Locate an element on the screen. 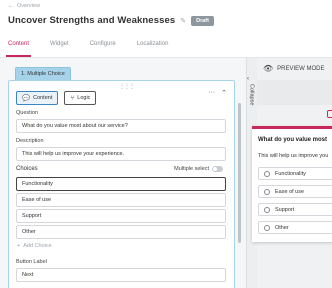 The width and height of the screenshot is (332, 288). choices-label: Choices is located at coordinates (27, 169).